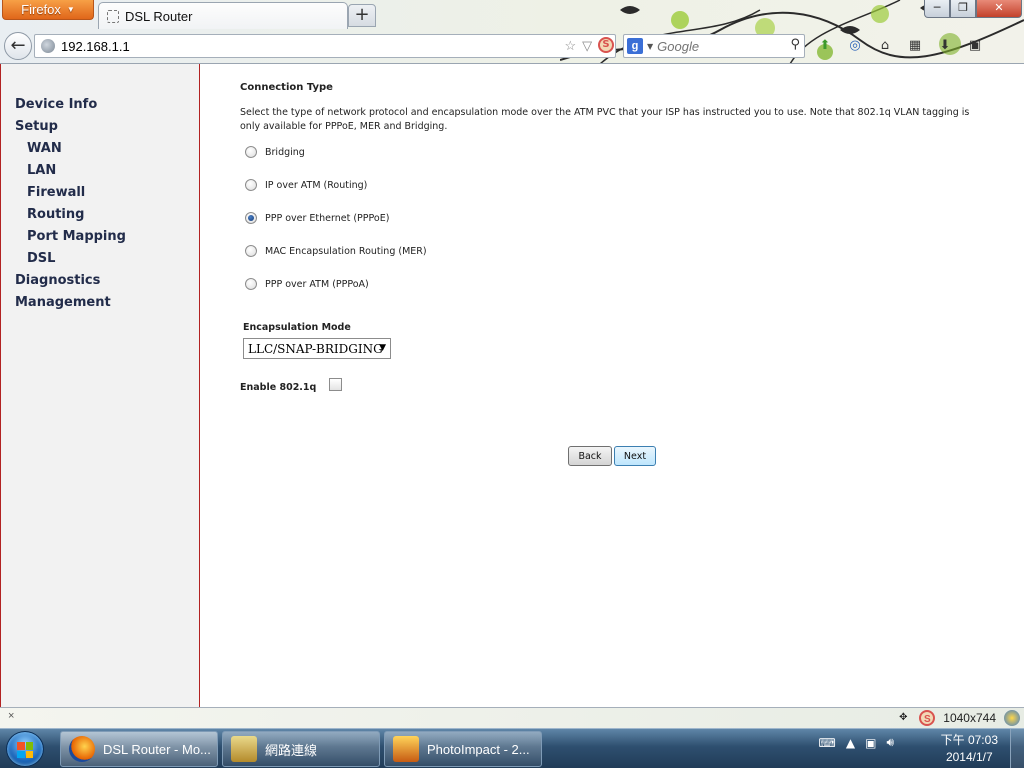  I want to click on maximize-button: ❐, so click(963, 9).